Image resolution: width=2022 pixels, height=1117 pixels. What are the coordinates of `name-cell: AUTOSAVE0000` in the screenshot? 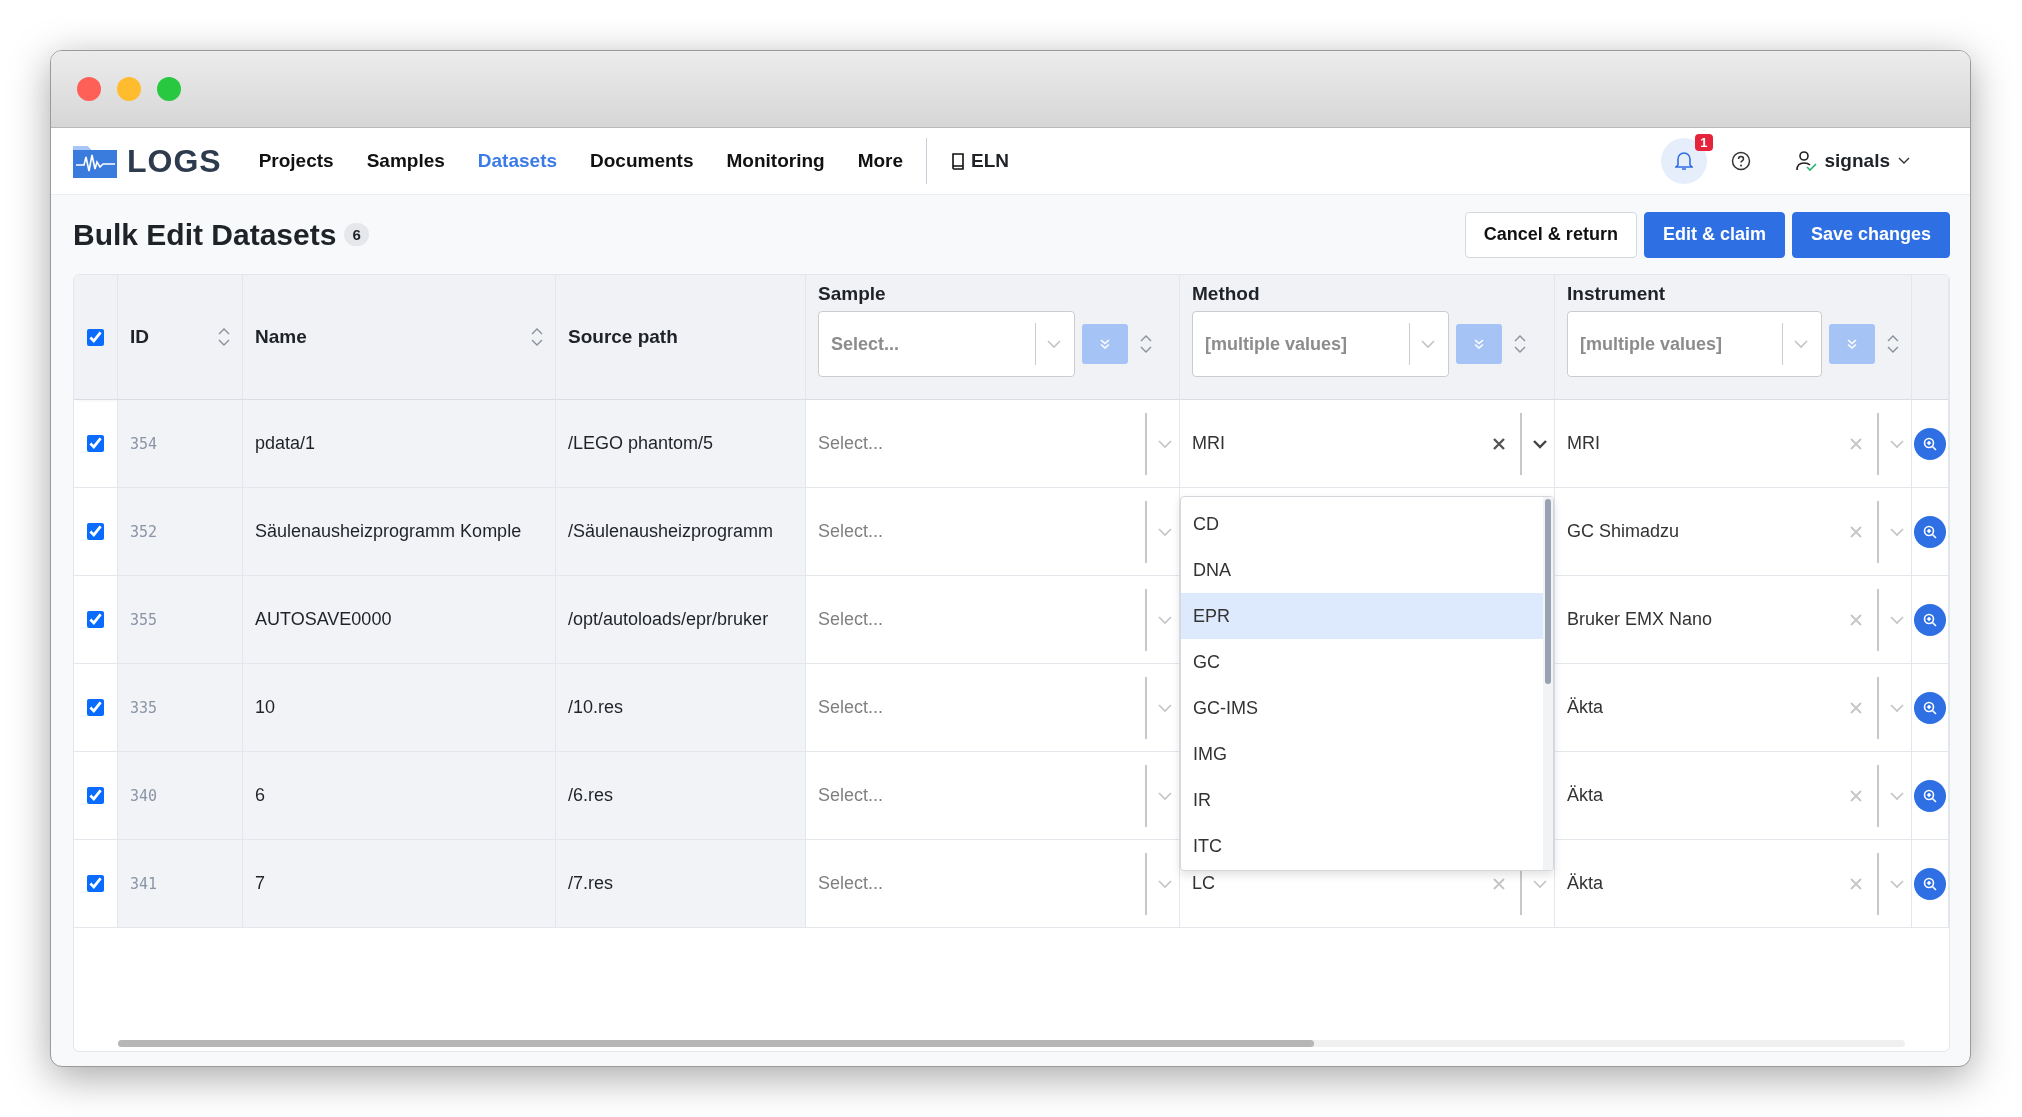 It's located at (323, 619).